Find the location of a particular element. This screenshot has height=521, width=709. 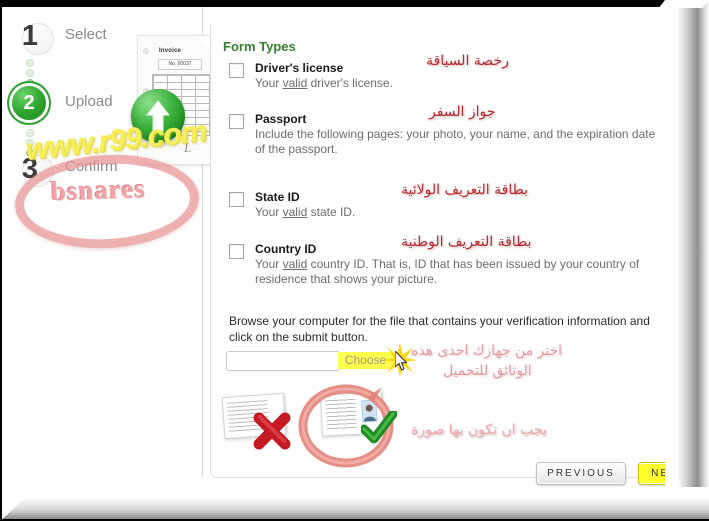

step-1-number: 1 is located at coordinates (30, 36).